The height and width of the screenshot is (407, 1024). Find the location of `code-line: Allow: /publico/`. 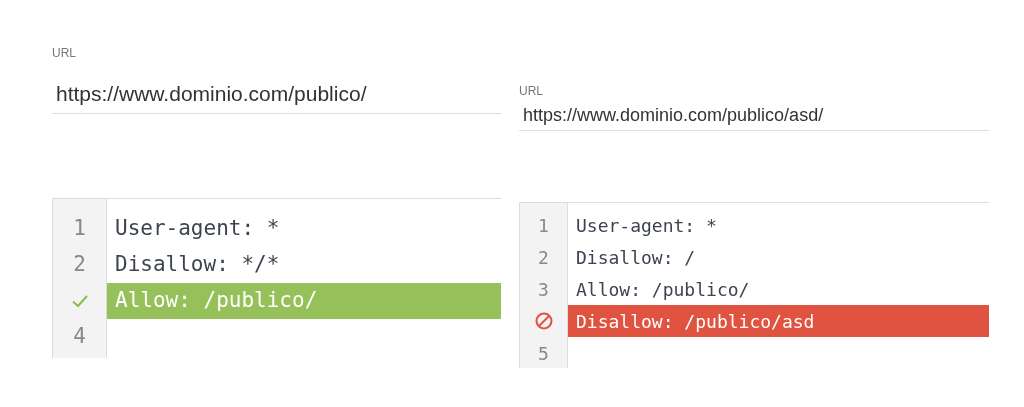

code-line: Allow: /publico/ is located at coordinates (663, 289).